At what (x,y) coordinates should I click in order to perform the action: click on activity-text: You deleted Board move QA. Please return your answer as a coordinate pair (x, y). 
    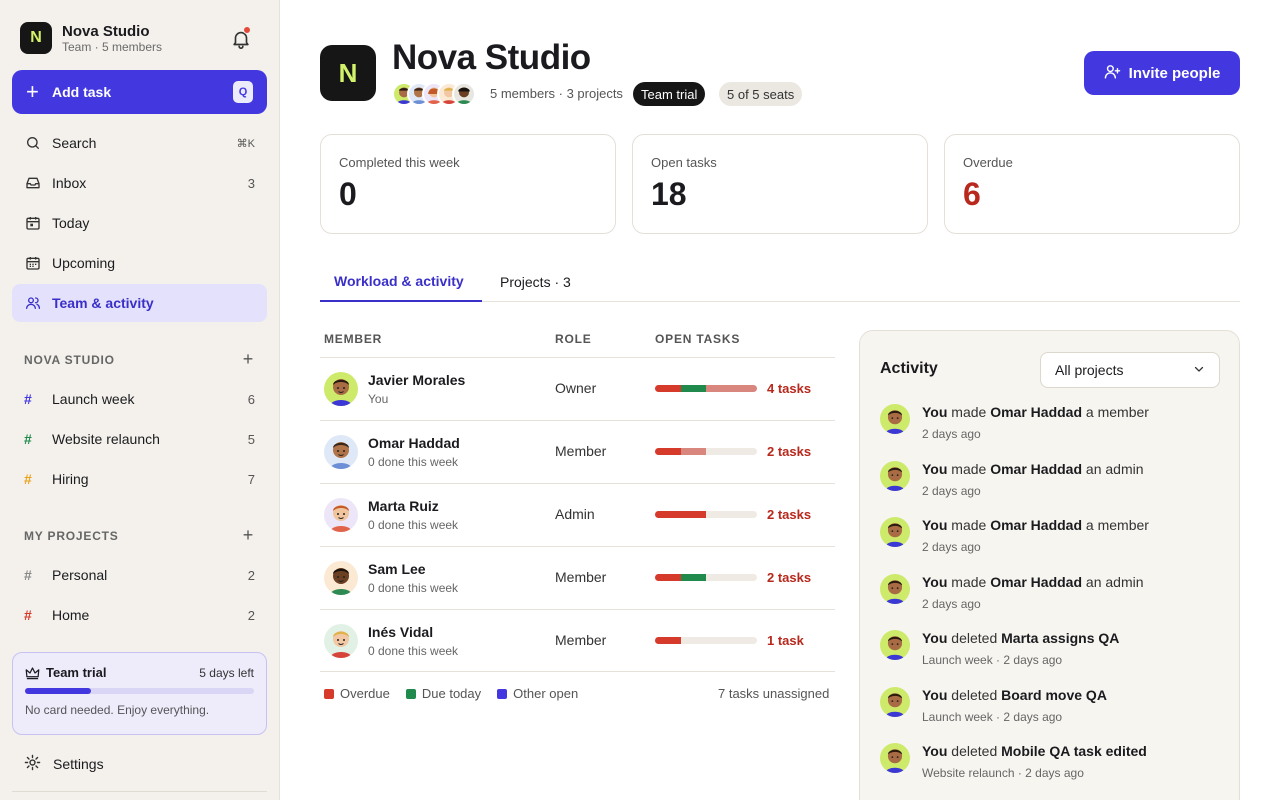
    Looking at the image, I should click on (1014, 695).